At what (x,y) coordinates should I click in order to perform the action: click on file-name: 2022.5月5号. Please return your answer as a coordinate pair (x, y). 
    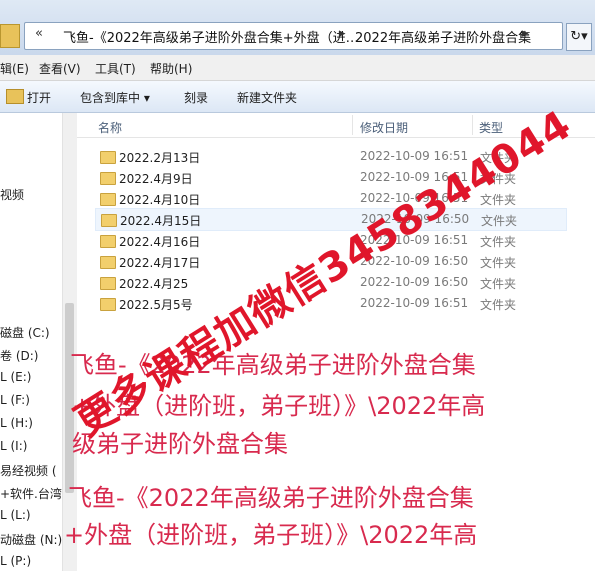
    Looking at the image, I should click on (156, 305).